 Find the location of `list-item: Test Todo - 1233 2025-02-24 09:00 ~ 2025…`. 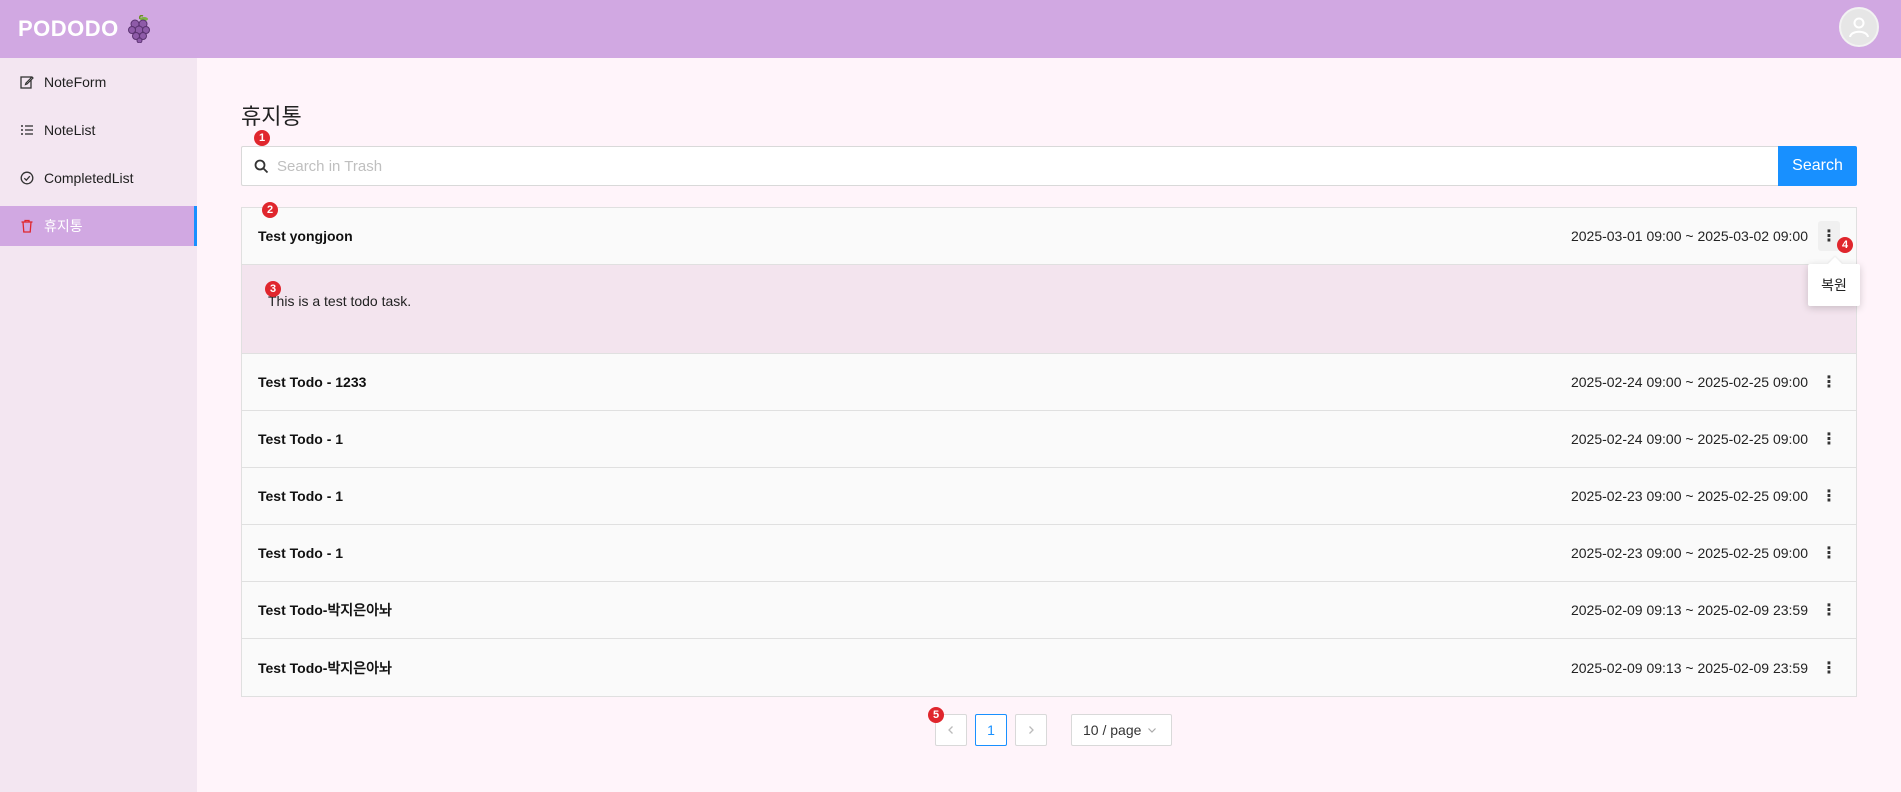

list-item: Test Todo - 1233 2025-02-24 09:00 ~ 2025… is located at coordinates (1049, 382).